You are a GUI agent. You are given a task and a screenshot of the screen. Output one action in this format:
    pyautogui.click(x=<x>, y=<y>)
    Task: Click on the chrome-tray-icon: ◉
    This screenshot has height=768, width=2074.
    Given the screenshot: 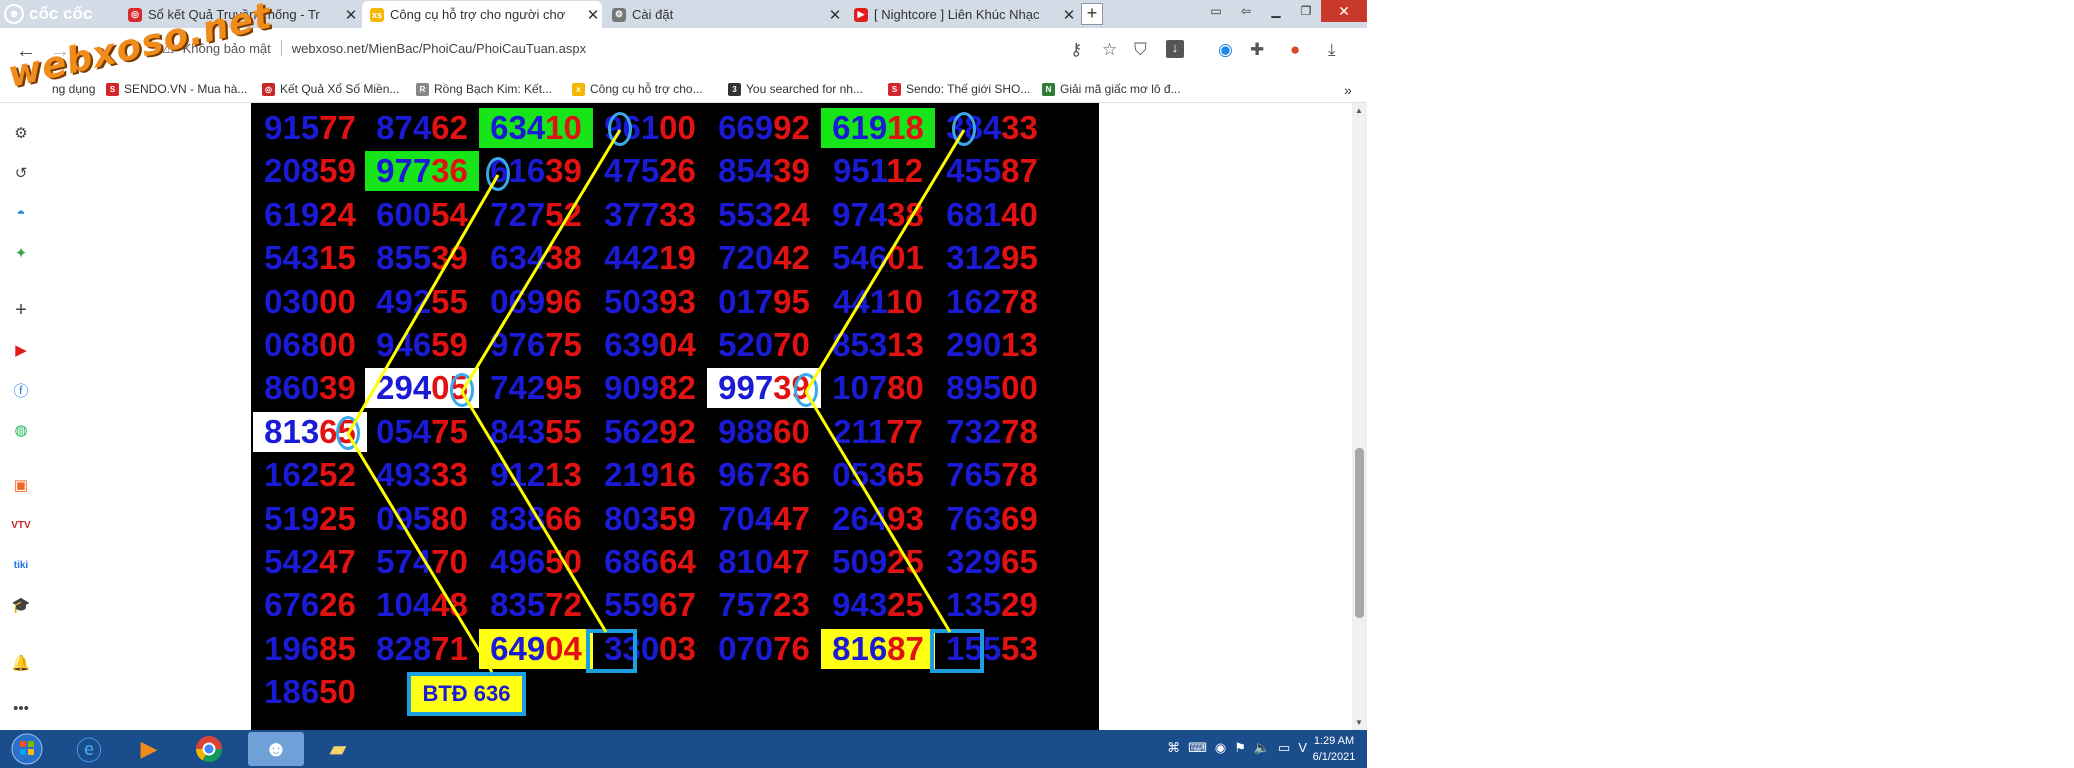 What is the action you would take?
    pyautogui.click(x=1220, y=748)
    